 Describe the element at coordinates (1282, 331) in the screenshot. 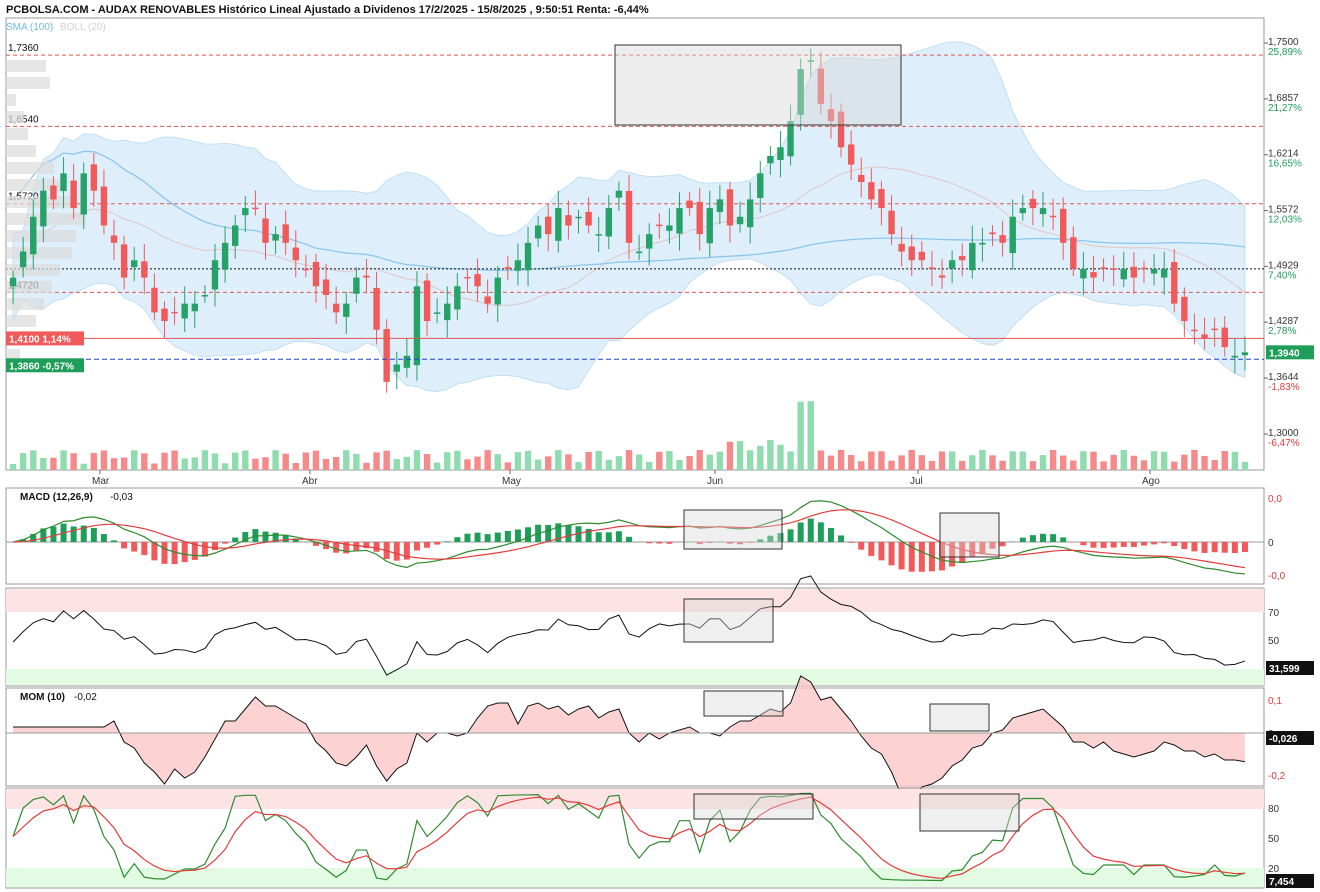

I see `percent-tick-label: 2,78%` at that location.